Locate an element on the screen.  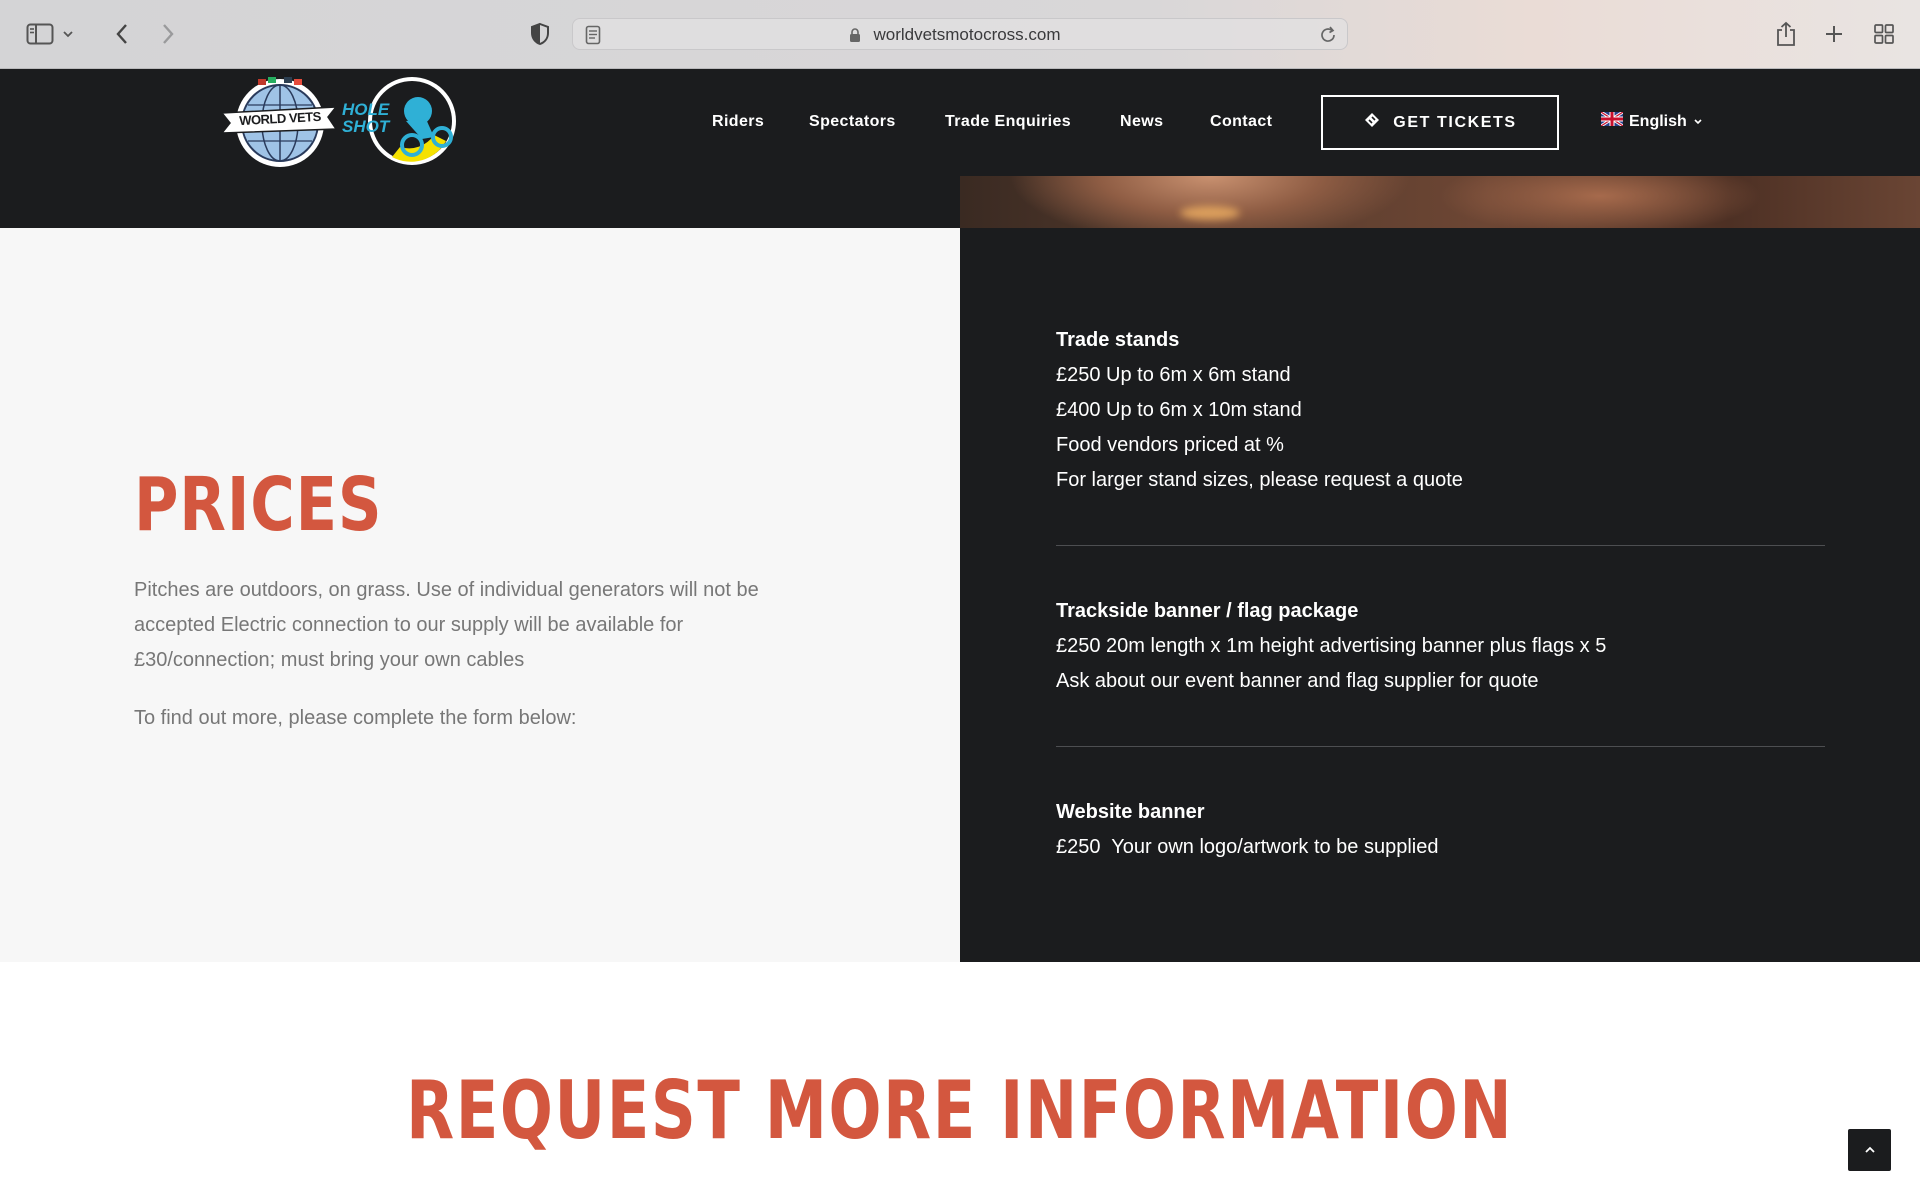
hole-shot-logo: HOLE SHOT is located at coordinates (401, 123).